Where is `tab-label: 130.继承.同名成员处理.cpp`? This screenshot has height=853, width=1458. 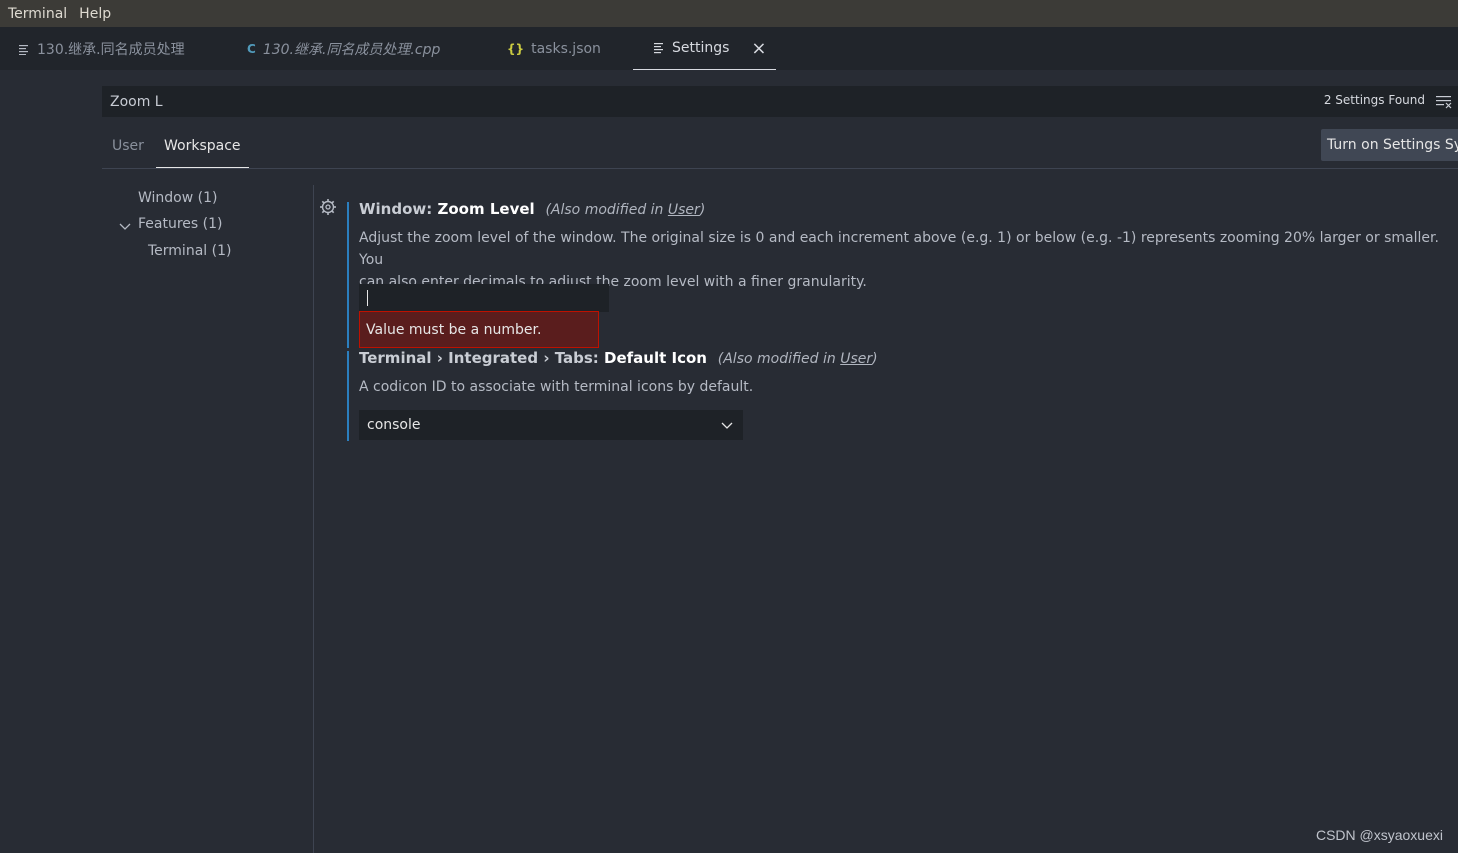 tab-label: 130.继承.同名成员处理.cpp is located at coordinates (351, 49).